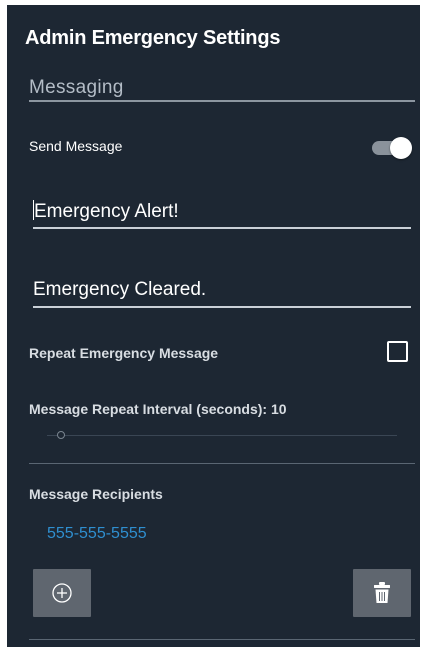  What do you see at coordinates (397, 351) in the screenshot?
I see `repeat-message-checkbox` at bounding box center [397, 351].